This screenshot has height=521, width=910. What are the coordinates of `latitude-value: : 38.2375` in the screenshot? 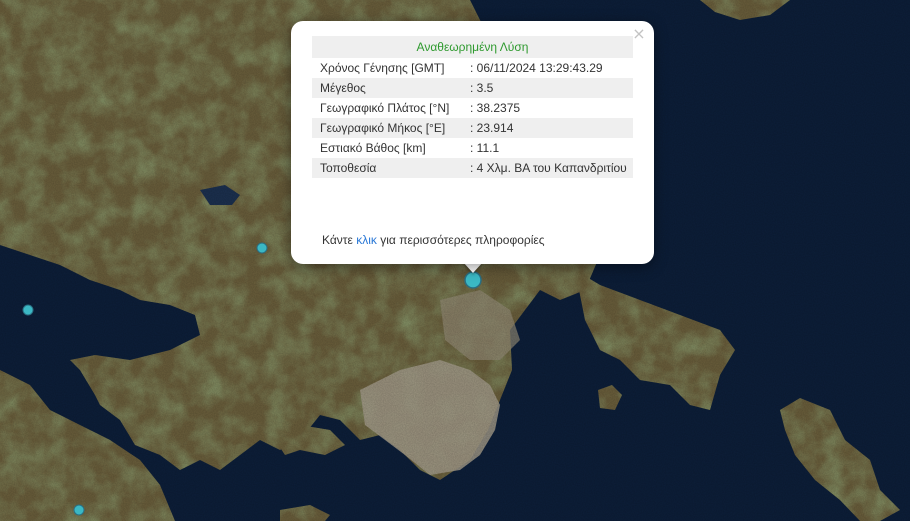 It's located at (495, 108).